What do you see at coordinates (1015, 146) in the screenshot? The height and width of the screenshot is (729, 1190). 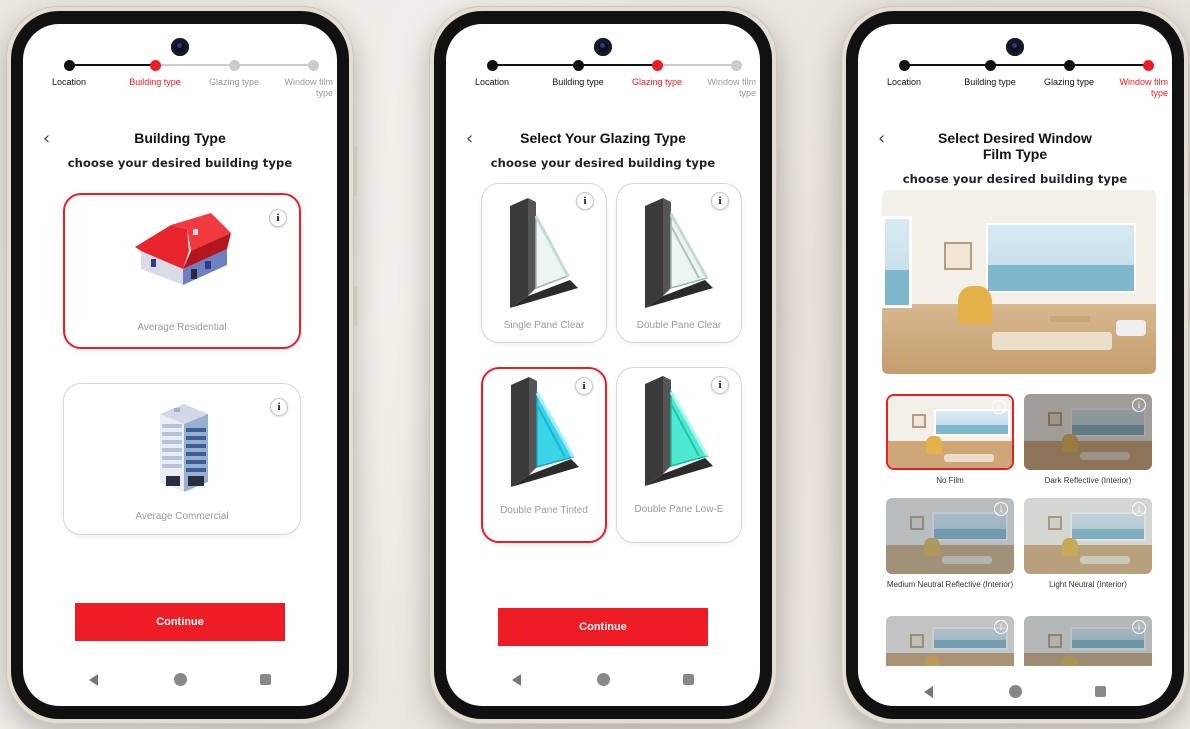 I see `page-title: Select Desired Window Film Type` at bounding box center [1015, 146].